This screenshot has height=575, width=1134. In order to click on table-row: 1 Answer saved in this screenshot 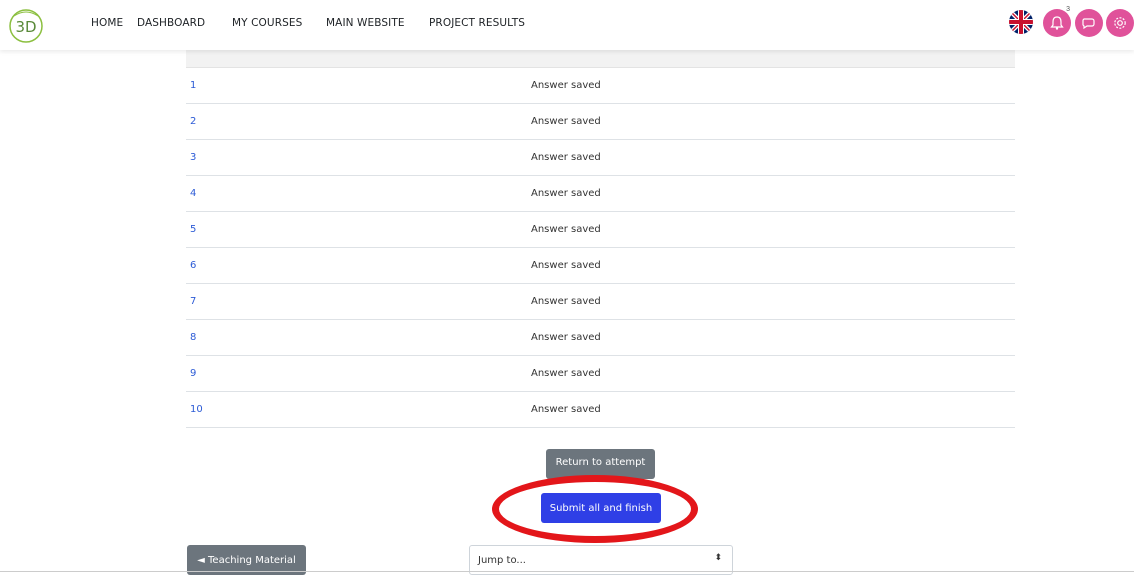, I will do `click(600, 86)`.